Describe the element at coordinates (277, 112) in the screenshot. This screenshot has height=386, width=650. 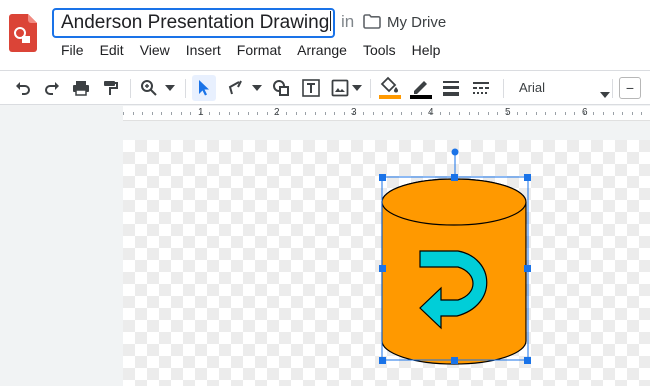
I see `ruler-label-2: 2` at that location.